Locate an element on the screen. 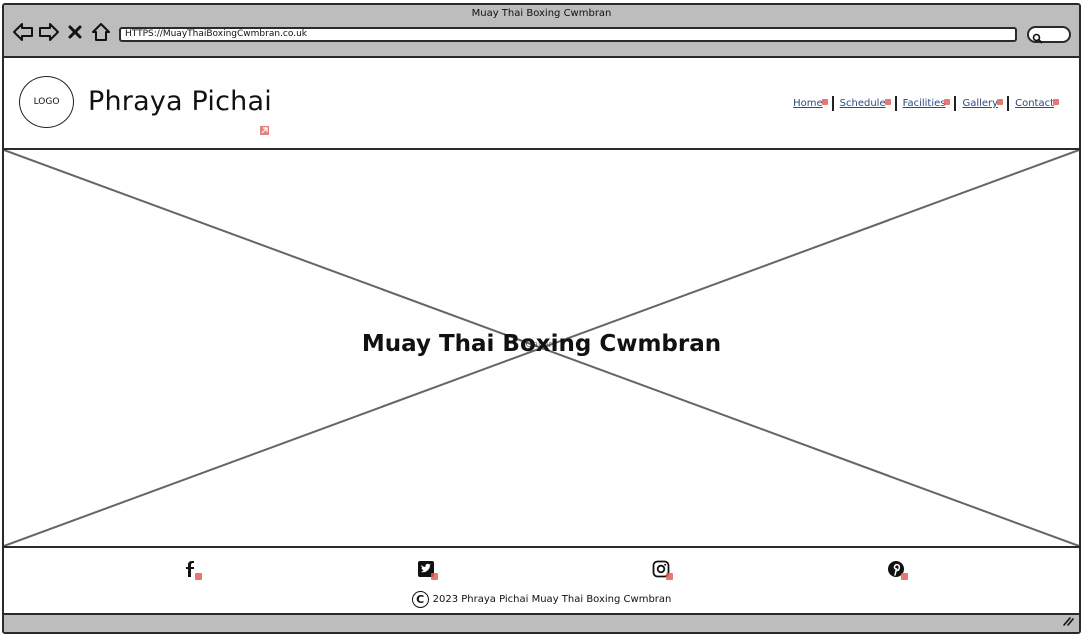 The width and height of the screenshot is (1083, 638). resize-grip-icon is located at coordinates (1068, 620).